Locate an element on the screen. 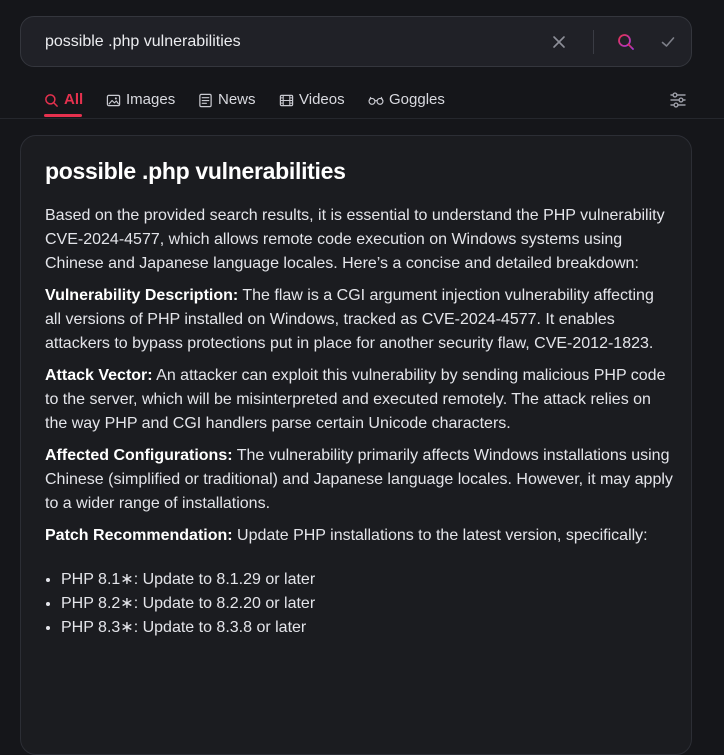  tab-goggles: Goggles is located at coordinates (406, 100).